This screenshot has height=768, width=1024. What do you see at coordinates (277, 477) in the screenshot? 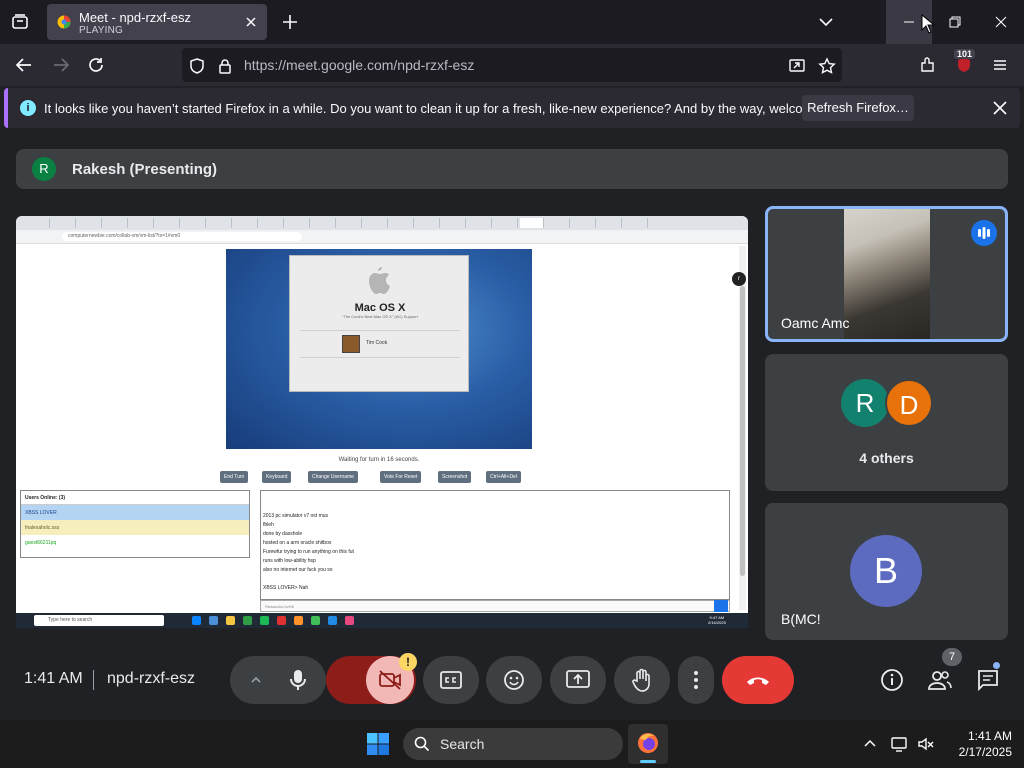
I see `keyboard-button: Keyboard` at bounding box center [277, 477].